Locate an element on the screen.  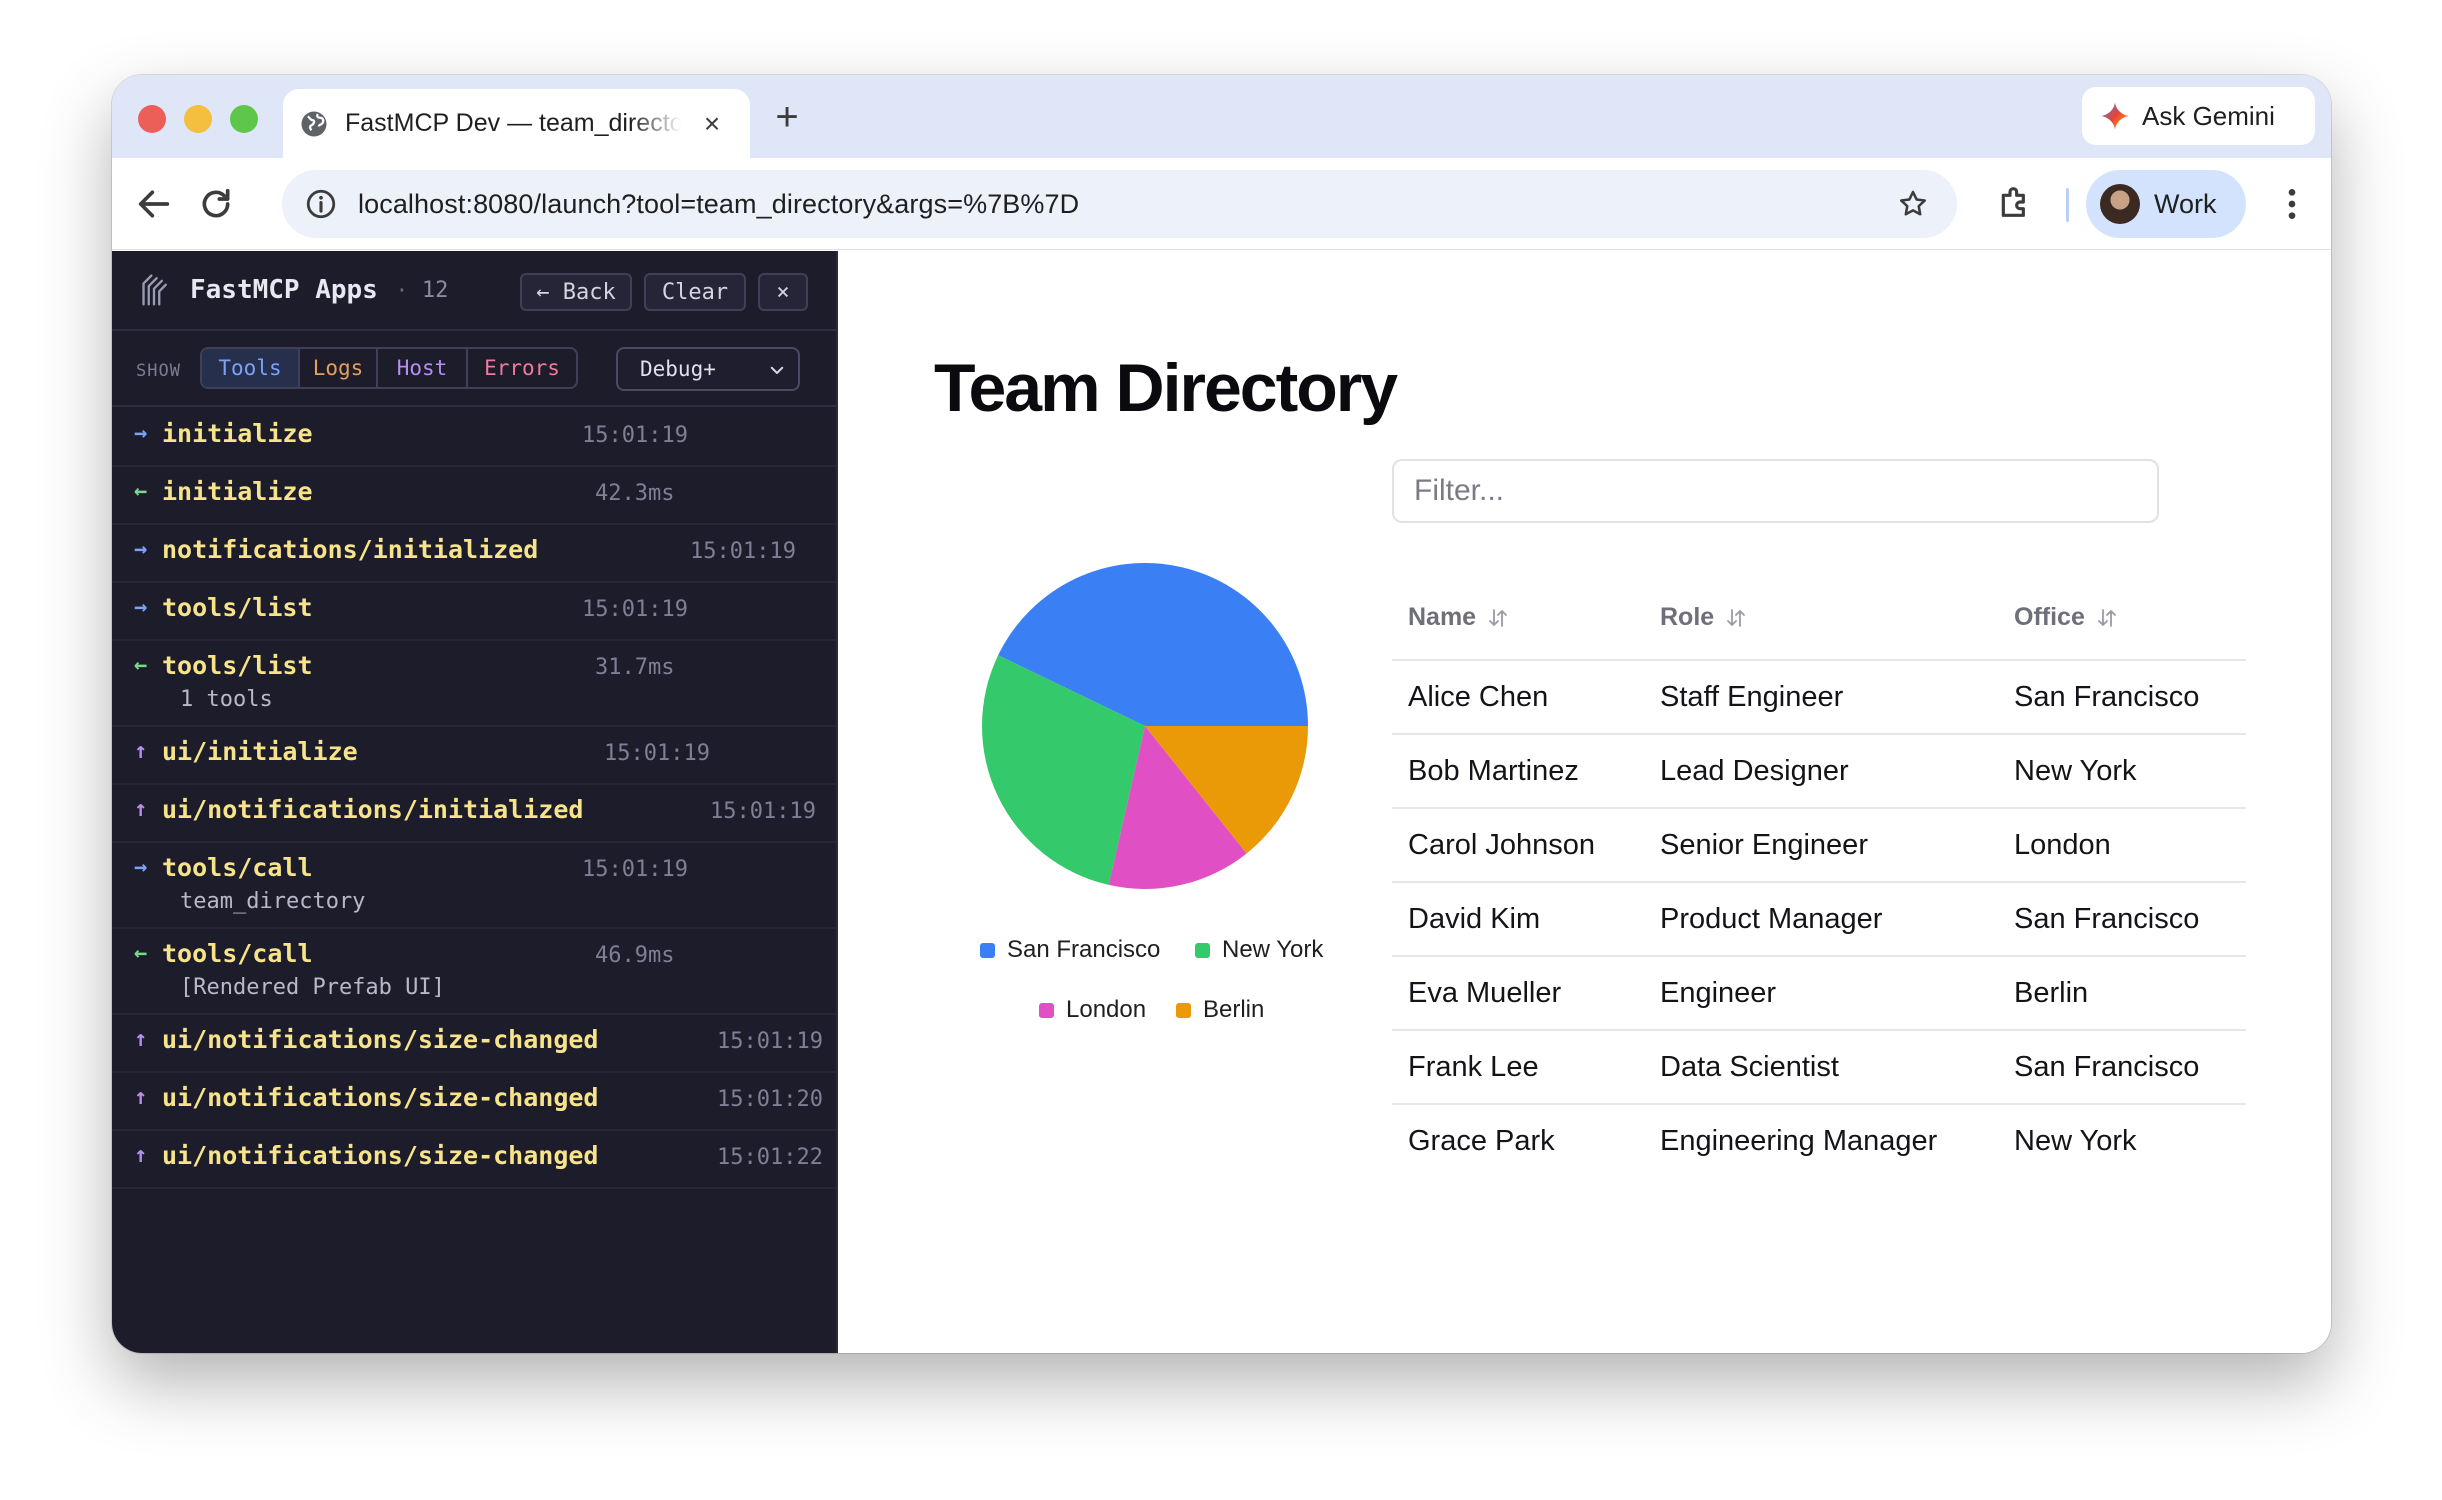
minimize-window-button is located at coordinates (198, 119).